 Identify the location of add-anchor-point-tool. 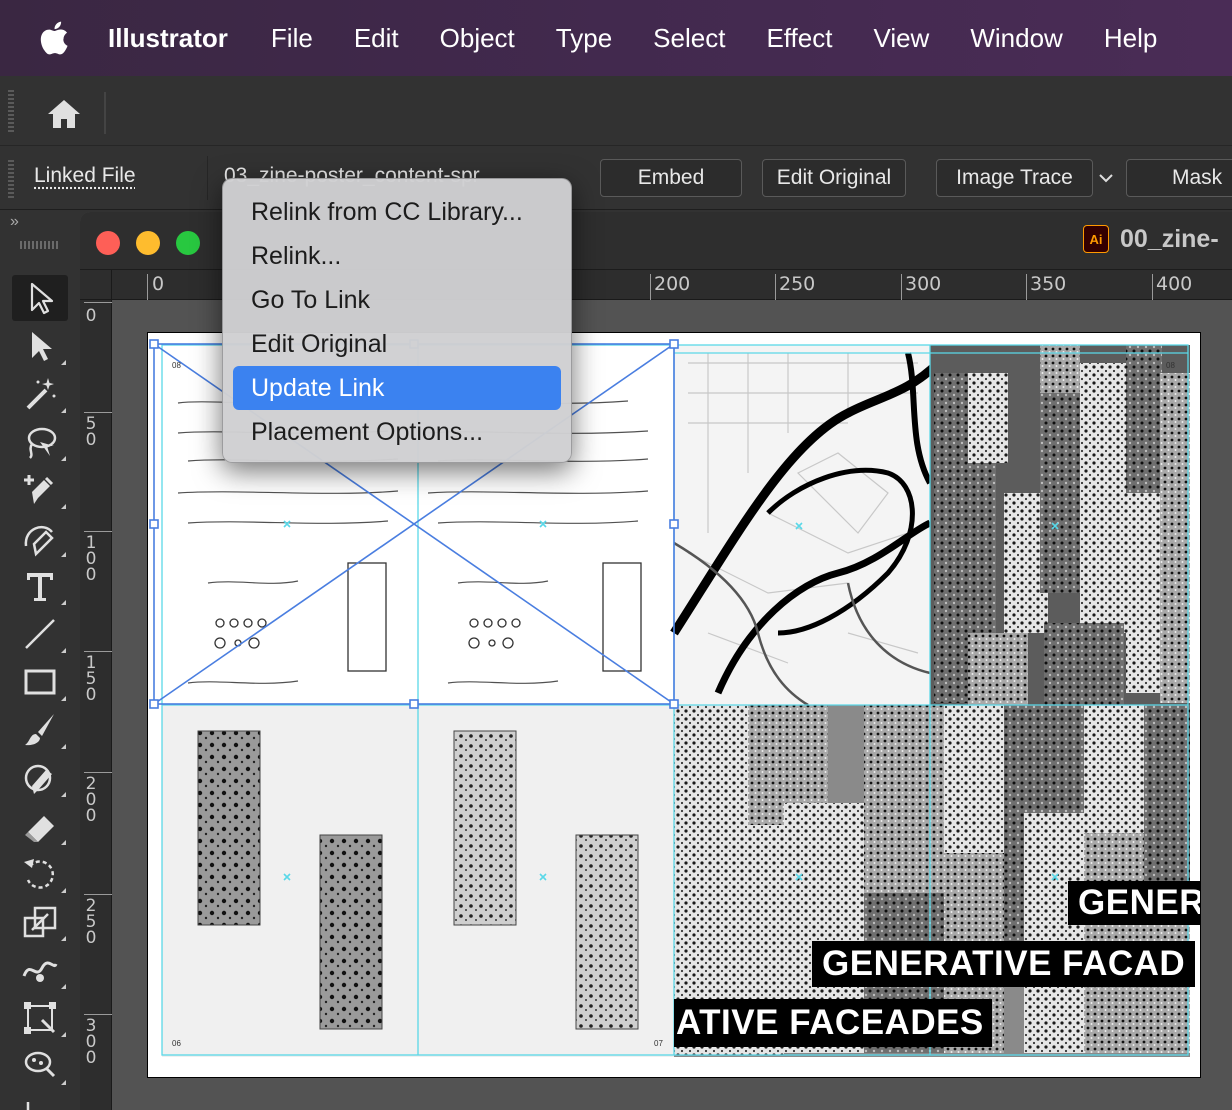
(40, 490).